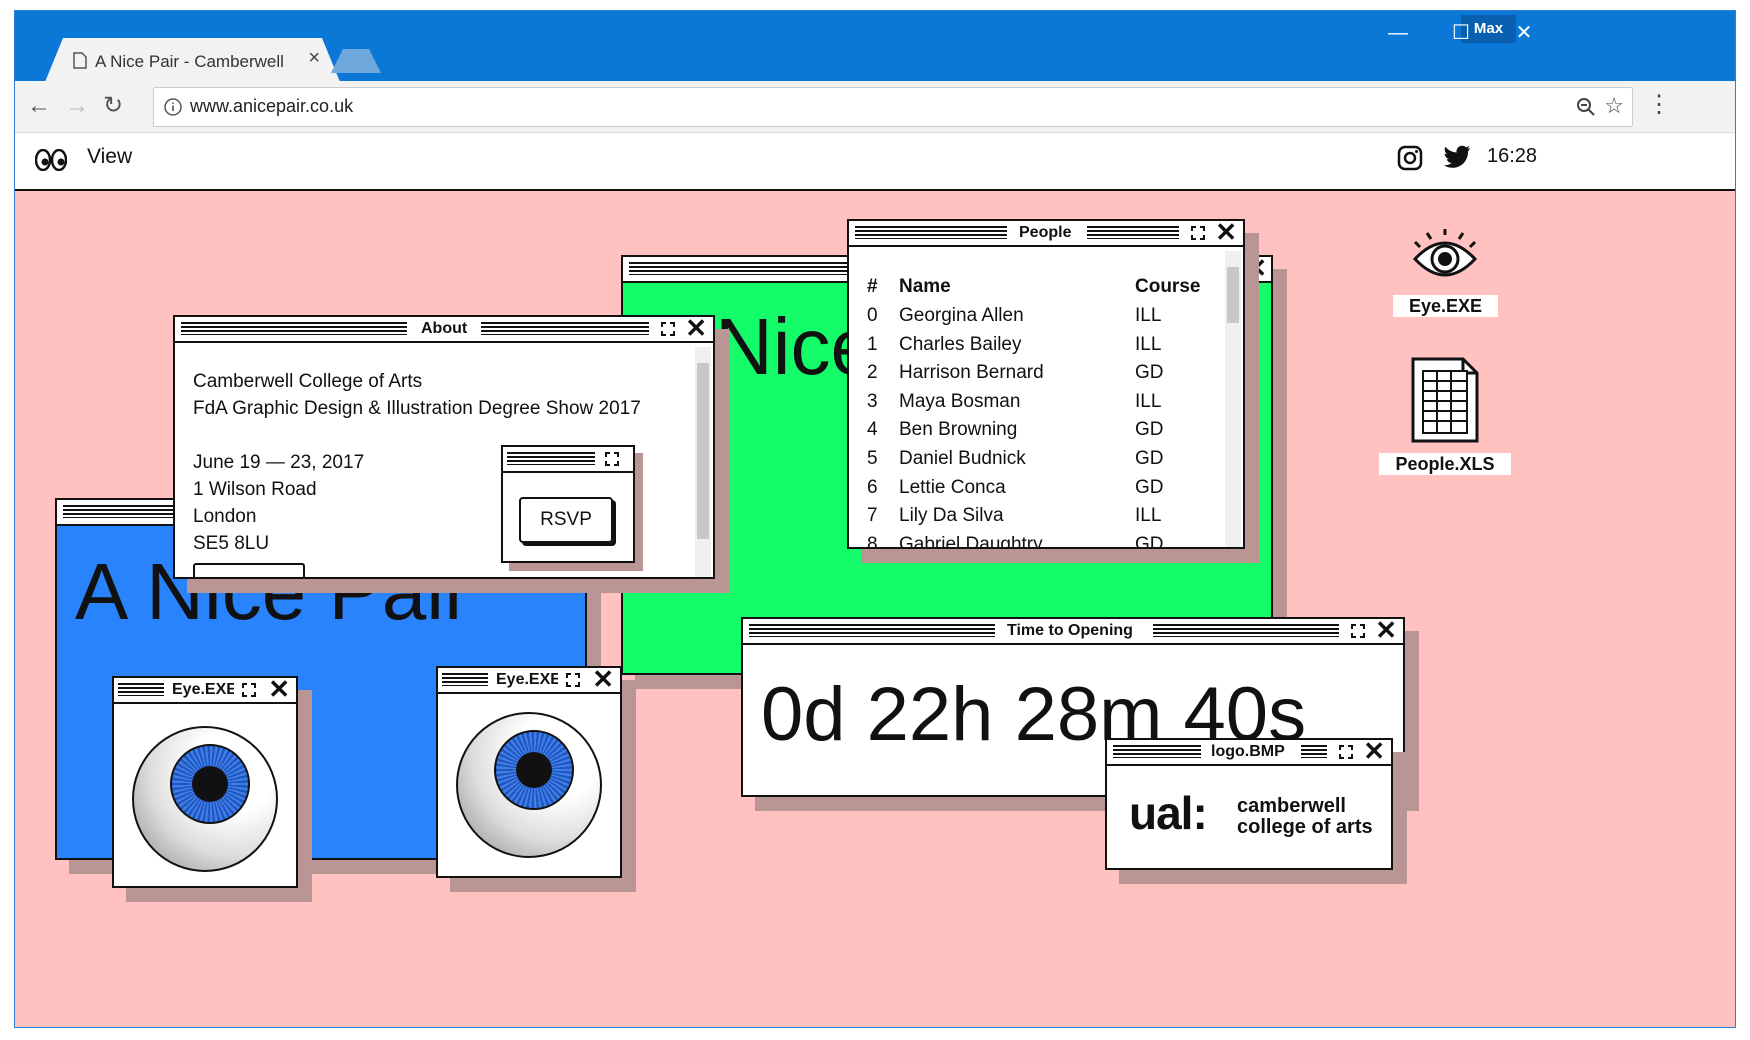  I want to click on eye-window-1: Eye.EXE ✕, so click(205, 782).